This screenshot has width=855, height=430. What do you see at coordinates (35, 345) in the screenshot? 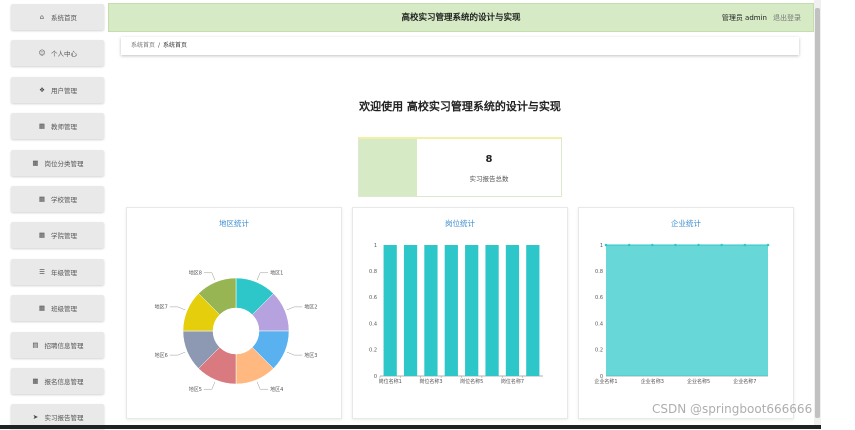
I see `clipboard-icon: ▤` at bounding box center [35, 345].